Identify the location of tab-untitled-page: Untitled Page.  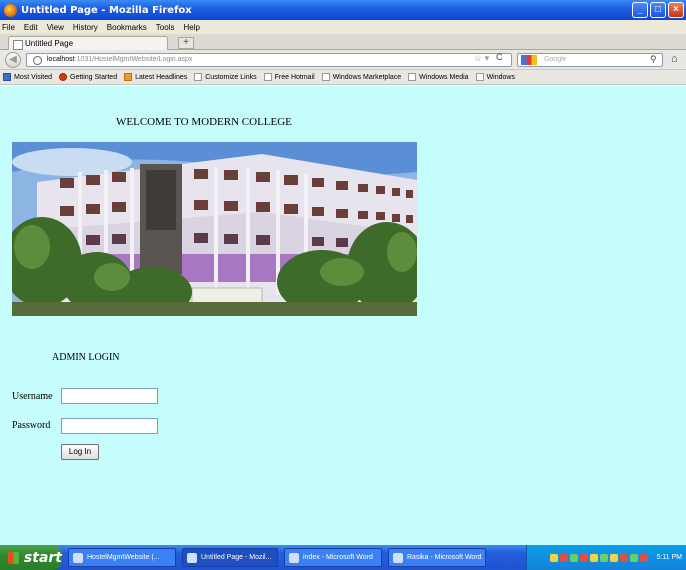
(88, 43).